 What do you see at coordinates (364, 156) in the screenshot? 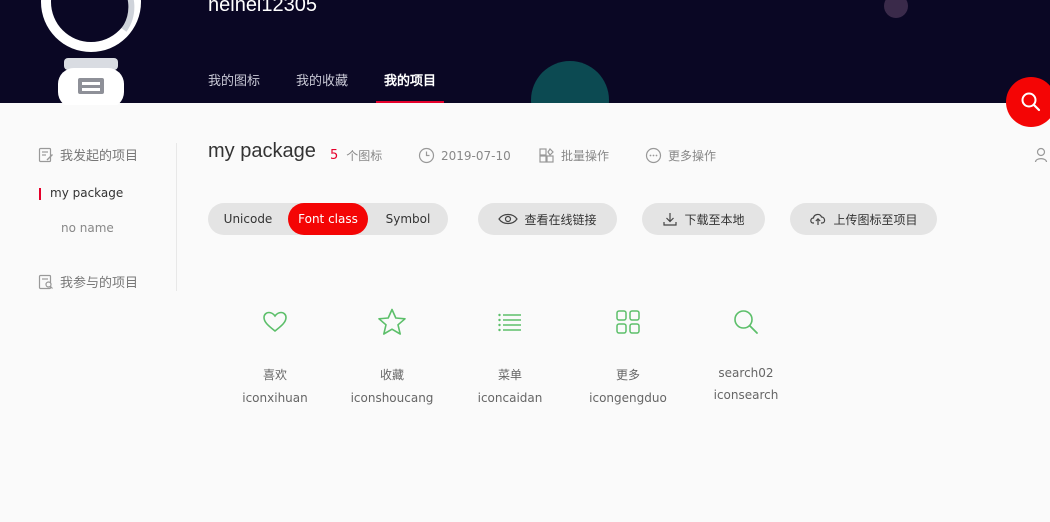
I see `icon-count-suffix: 个图标` at bounding box center [364, 156].